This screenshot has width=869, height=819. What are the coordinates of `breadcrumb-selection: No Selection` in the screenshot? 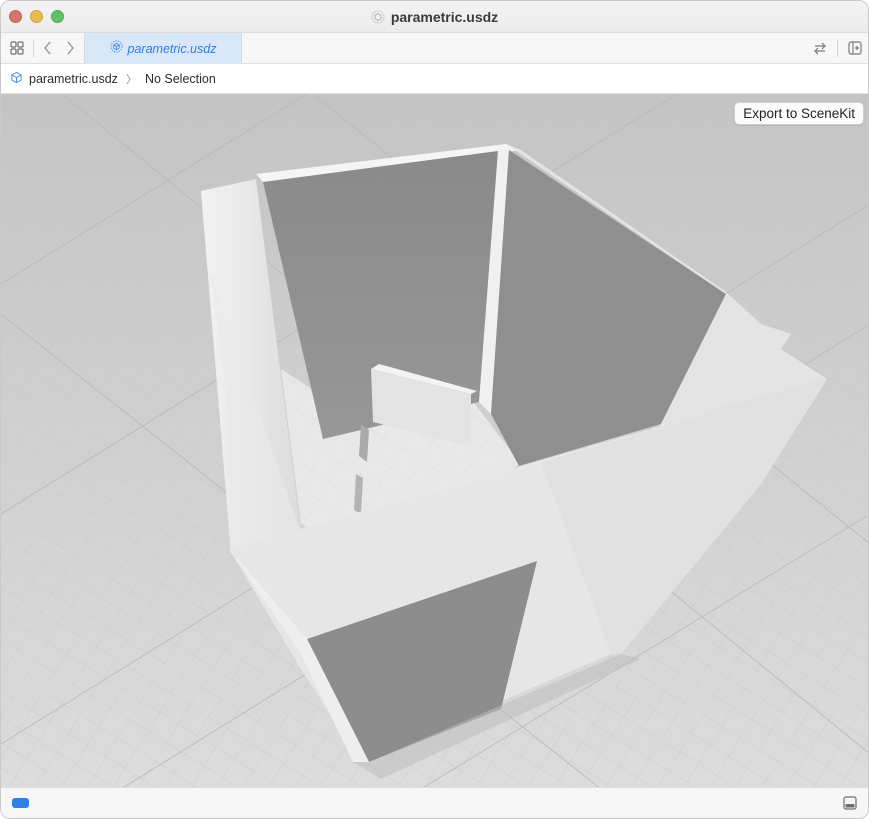 It's located at (180, 79).